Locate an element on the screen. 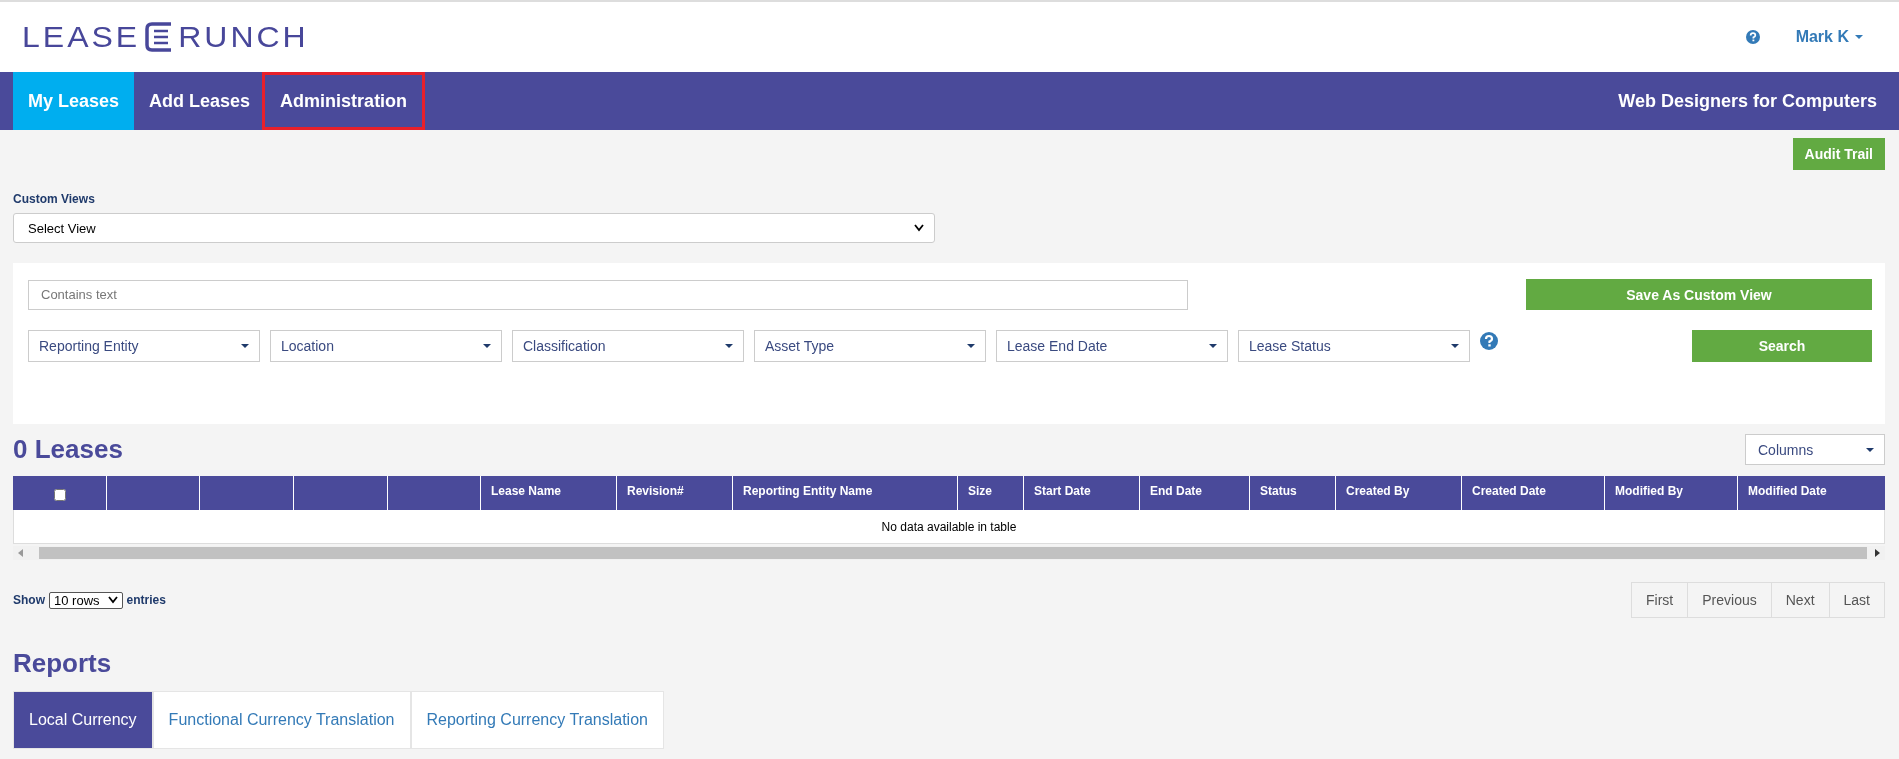  pagination-button: Previous is located at coordinates (1729, 600).